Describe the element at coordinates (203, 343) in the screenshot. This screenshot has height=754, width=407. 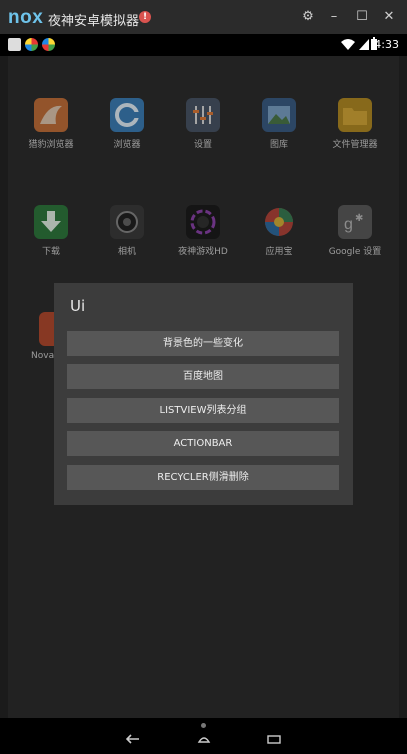
I see `background-color-button: 背景色的一些变化` at that location.